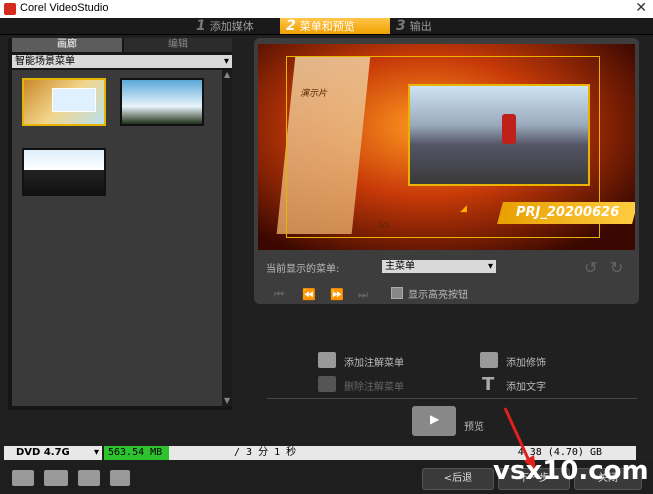 This screenshot has width=653, height=494. What do you see at coordinates (374, 361) in the screenshot?
I see `add-chapter-menu-button: 添加注解菜单` at bounding box center [374, 361].